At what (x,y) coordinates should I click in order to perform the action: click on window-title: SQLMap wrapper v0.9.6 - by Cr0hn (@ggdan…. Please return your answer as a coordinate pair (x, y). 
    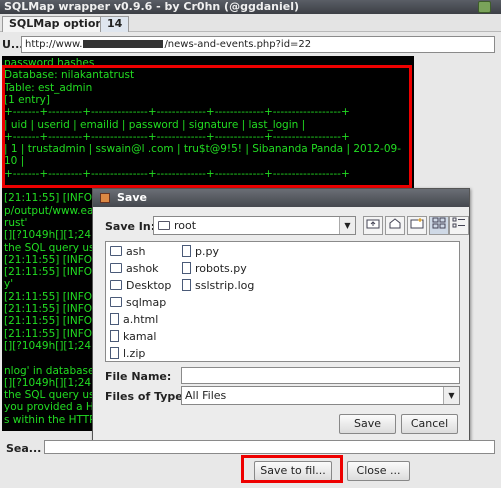
    Looking at the image, I should click on (151, 6).